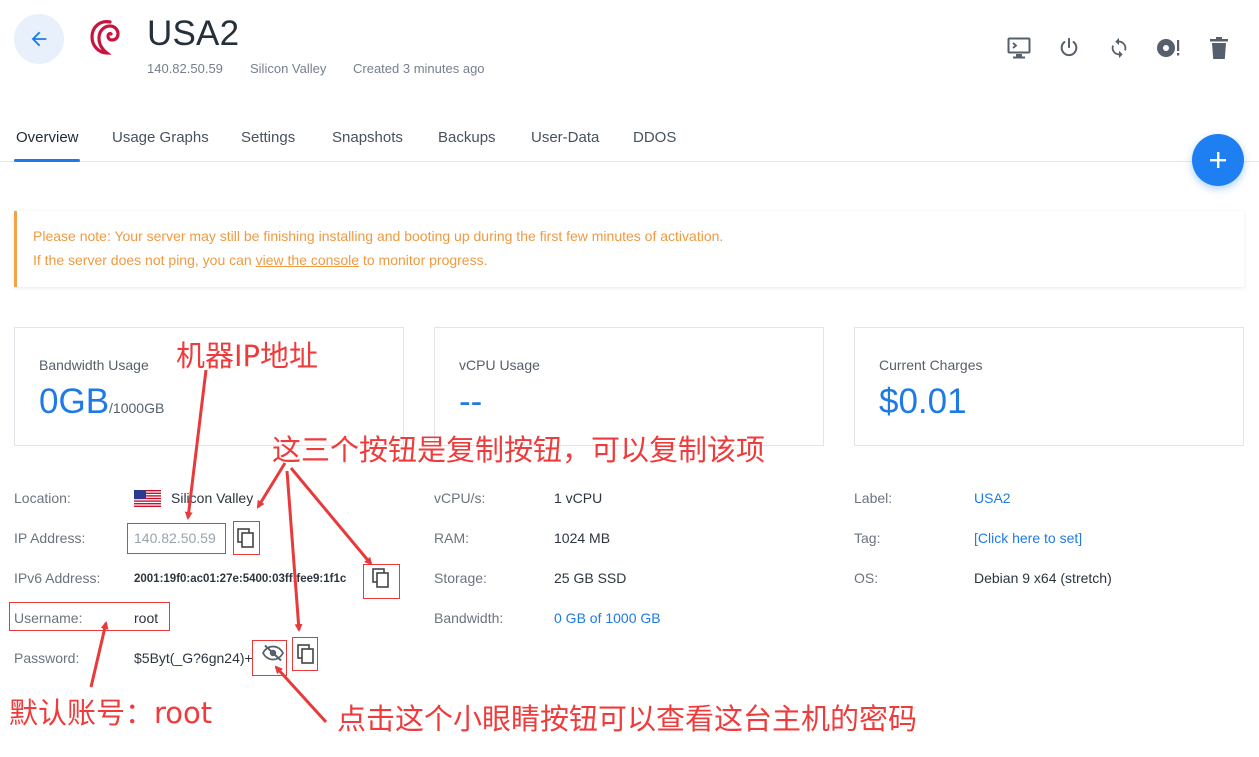 The image size is (1259, 757). Describe the element at coordinates (423, 260) in the screenshot. I see `notice-text-end: to monitor progress.` at that location.